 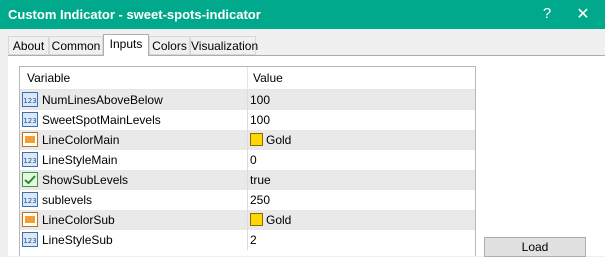 I want to click on variable-value: 250, so click(x=260, y=200).